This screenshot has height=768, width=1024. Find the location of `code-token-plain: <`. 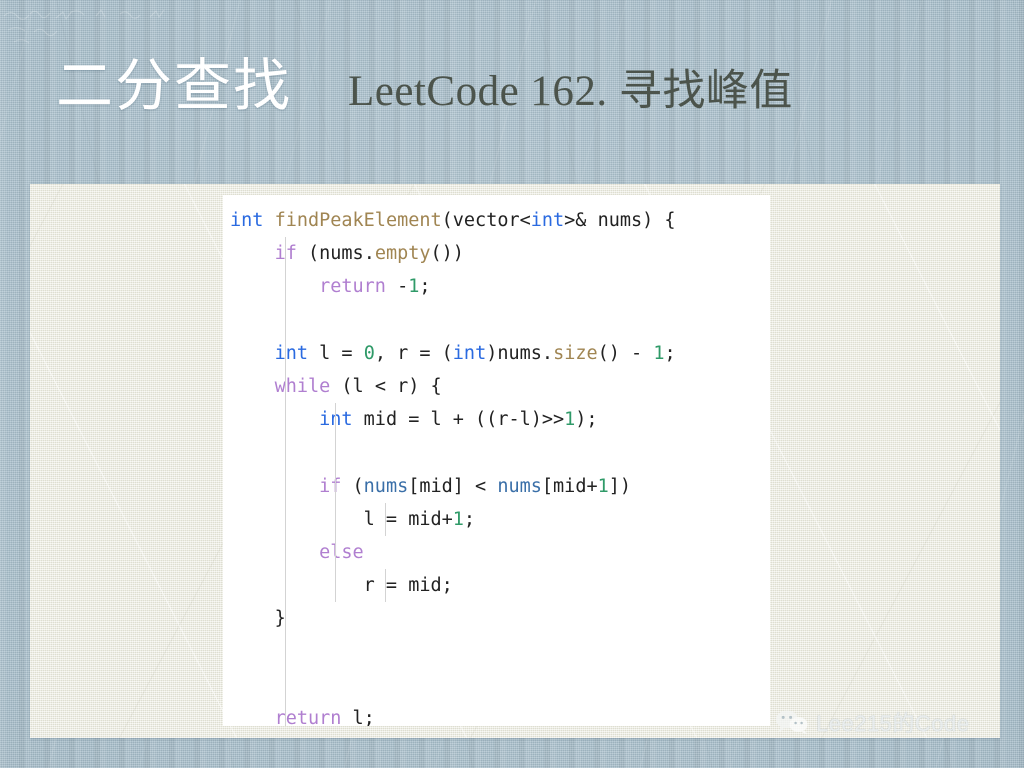

code-token-plain: < is located at coordinates (525, 220).